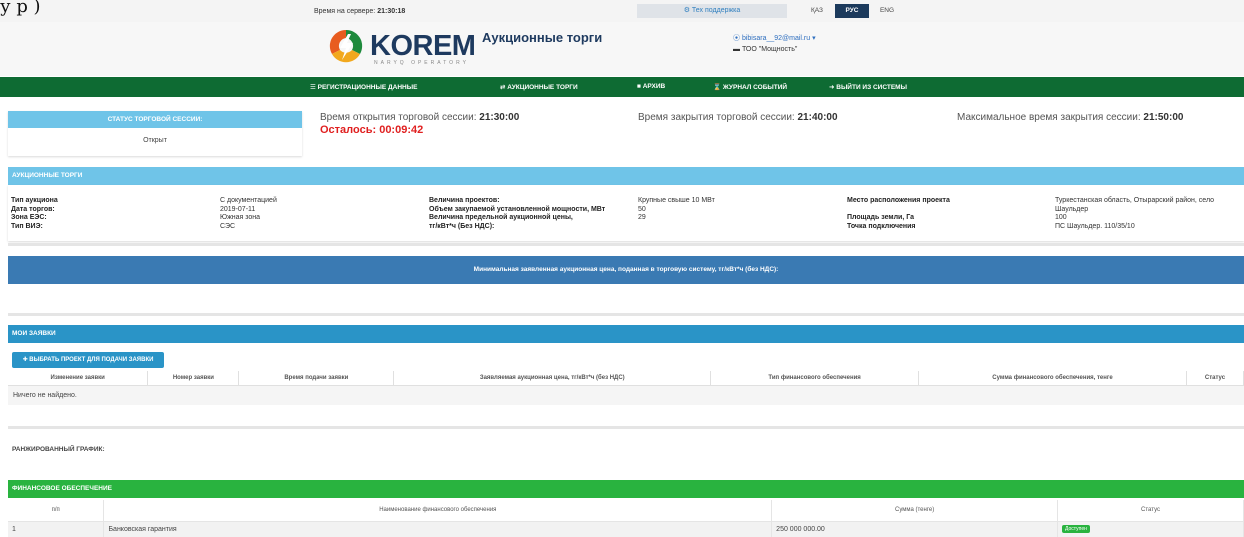  Describe the element at coordinates (817, 11) in the screenshot. I see `lang-kaz: ҚАЗ` at that location.